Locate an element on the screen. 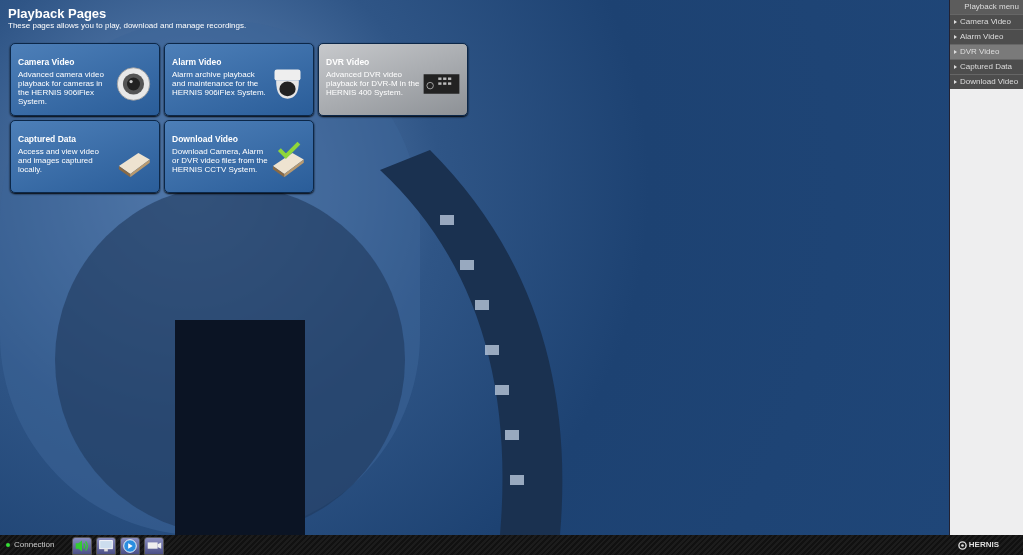 This screenshot has width=1023, height=555. sidebar-title: Playback menu is located at coordinates (986, 7).